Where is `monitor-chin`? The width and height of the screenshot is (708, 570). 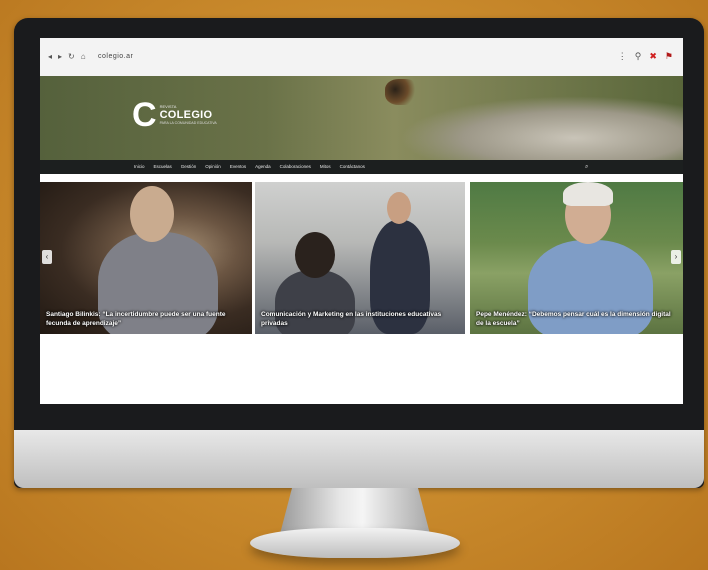 monitor-chin is located at coordinates (359, 459).